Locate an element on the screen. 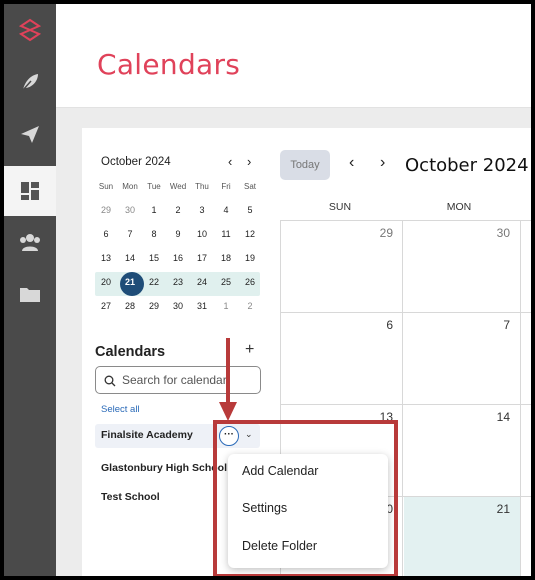 This screenshot has height=580, width=535. mini-day: 24 is located at coordinates (202, 282).